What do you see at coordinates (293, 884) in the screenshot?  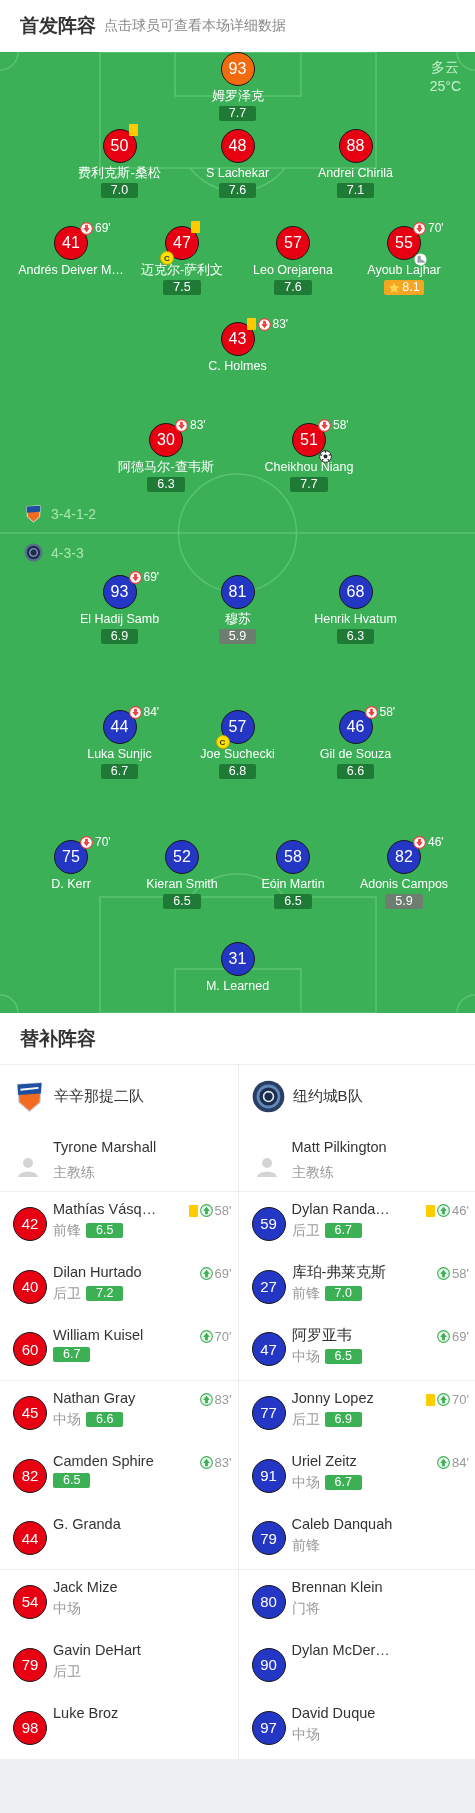 I see `player-name: Eóin Martin` at bounding box center [293, 884].